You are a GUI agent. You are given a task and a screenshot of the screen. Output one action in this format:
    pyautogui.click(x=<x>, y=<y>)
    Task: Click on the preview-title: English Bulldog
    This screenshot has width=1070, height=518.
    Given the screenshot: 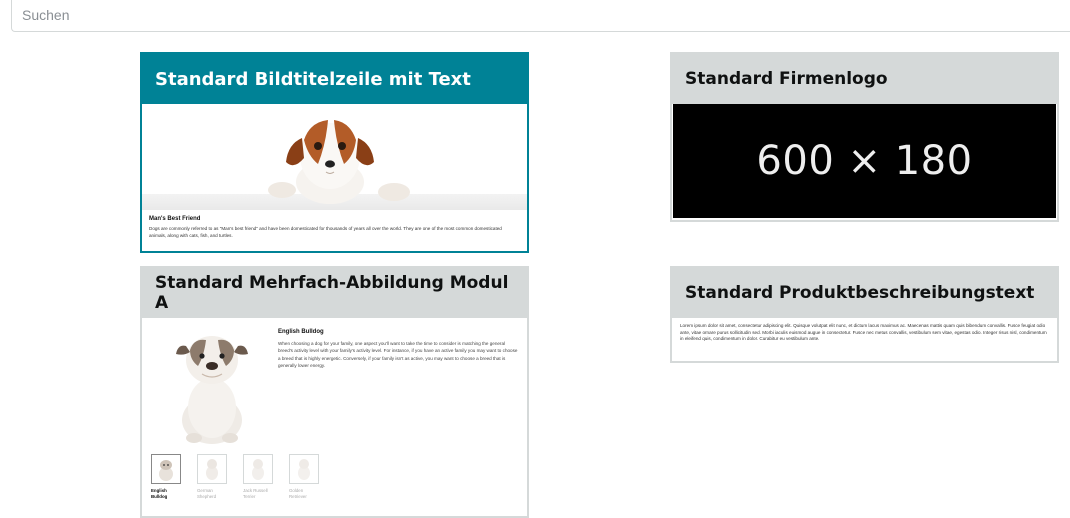 What is the action you would take?
    pyautogui.click(x=301, y=332)
    